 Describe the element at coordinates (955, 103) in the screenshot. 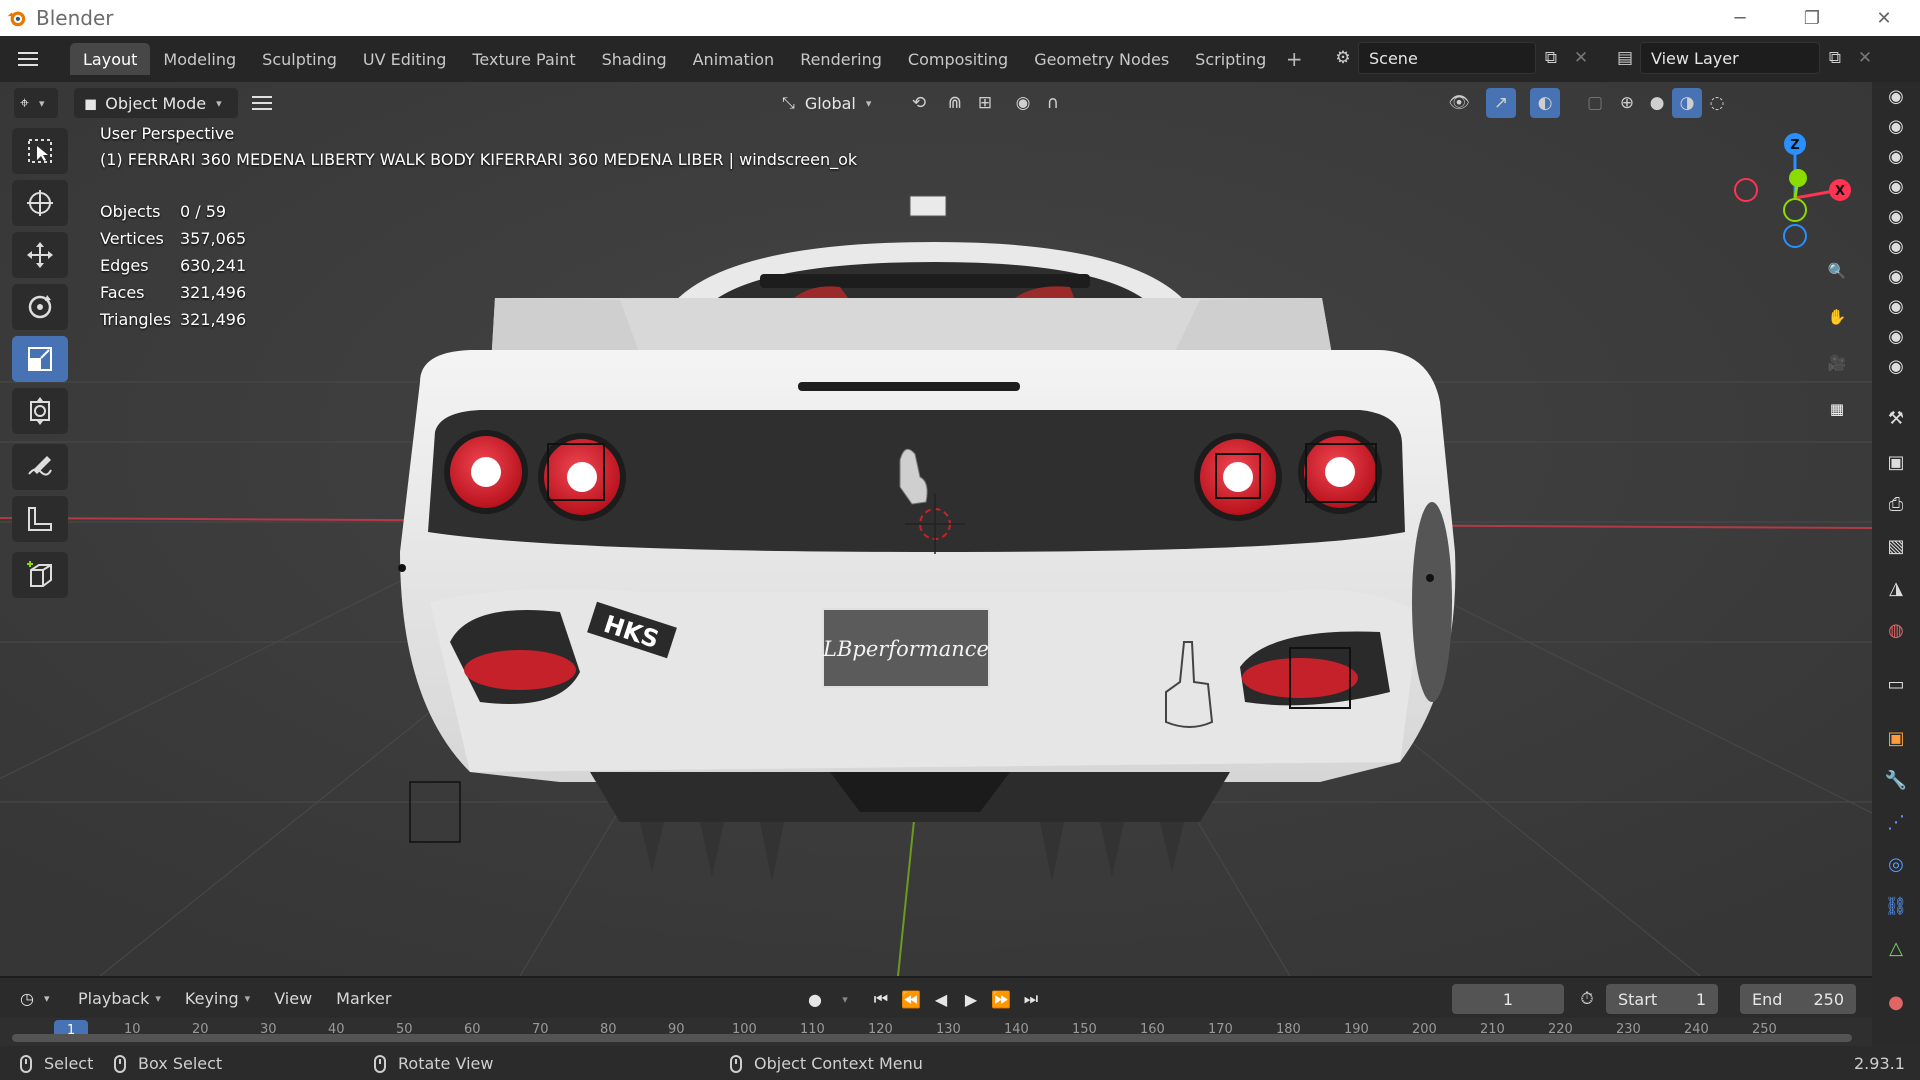

I see `snap-toggle-icon: ⋒` at that location.